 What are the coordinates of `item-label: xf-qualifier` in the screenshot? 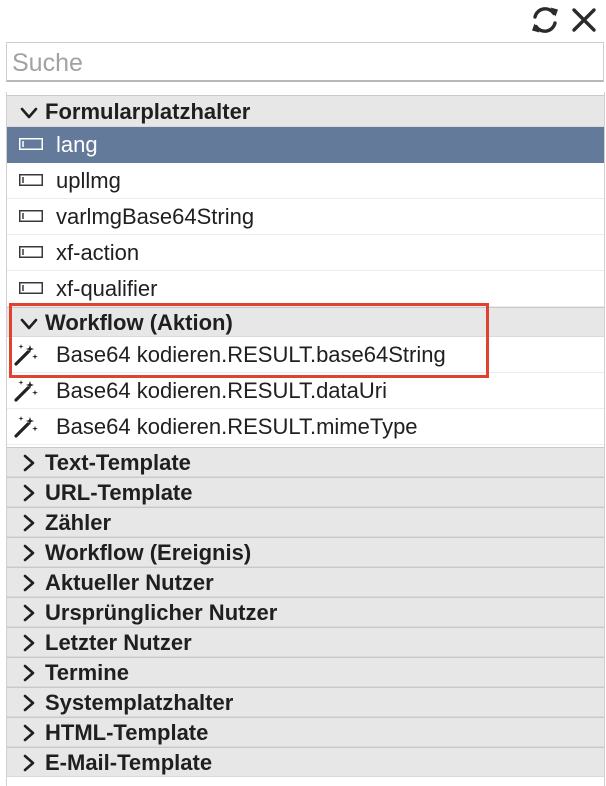 It's located at (107, 288).